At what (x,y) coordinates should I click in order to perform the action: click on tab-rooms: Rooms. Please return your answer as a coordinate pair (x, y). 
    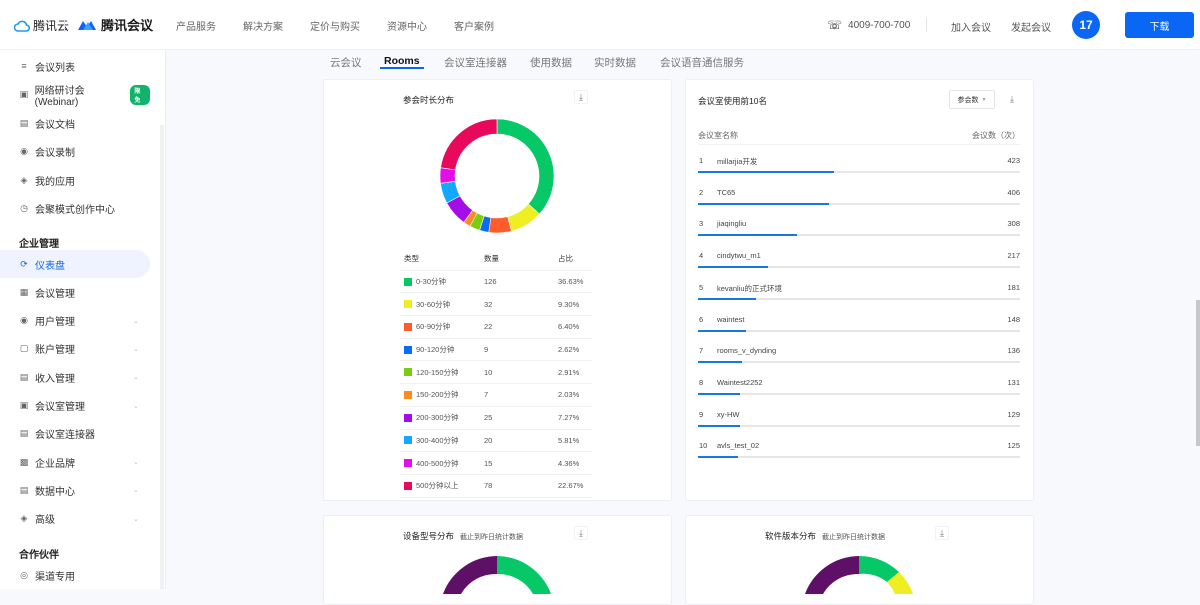
    Looking at the image, I should click on (402, 59).